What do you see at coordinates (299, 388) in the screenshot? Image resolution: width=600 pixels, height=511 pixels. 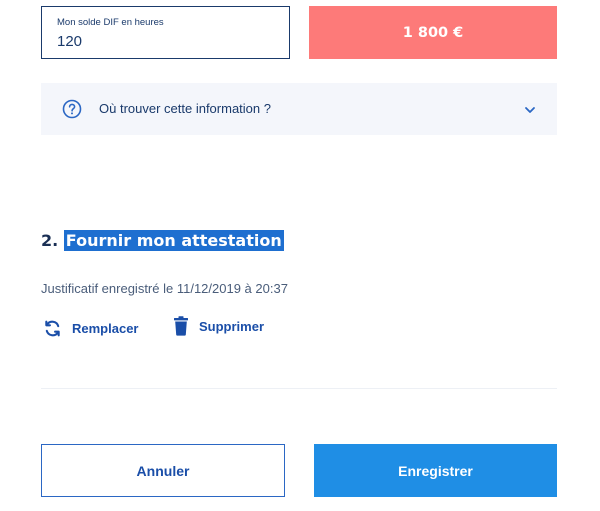 I see `divider` at bounding box center [299, 388].